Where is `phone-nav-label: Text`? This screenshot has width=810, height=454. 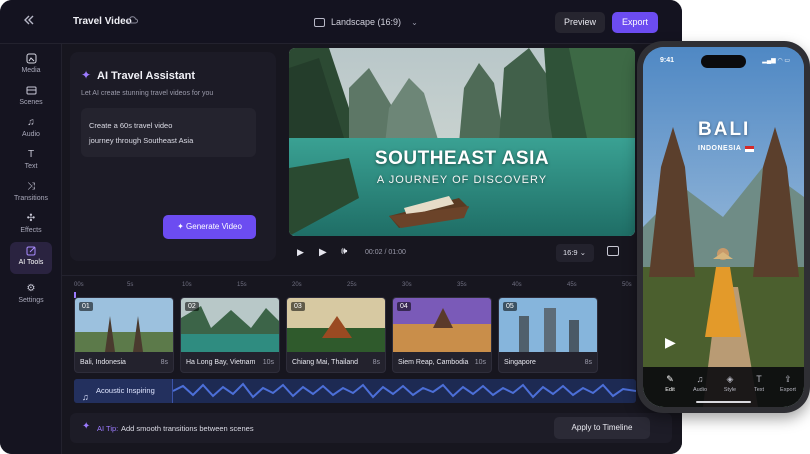
phone-nav-label: Text is located at coordinates (759, 390).